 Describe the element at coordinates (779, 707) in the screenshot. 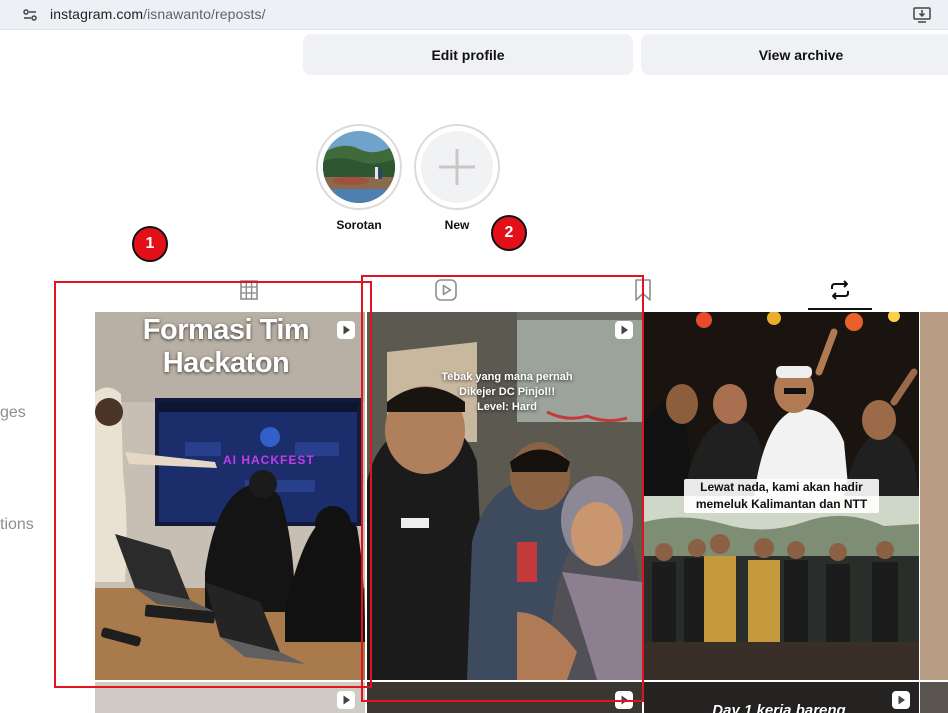

I see `post-caption: Day 1 kerja bareng` at that location.